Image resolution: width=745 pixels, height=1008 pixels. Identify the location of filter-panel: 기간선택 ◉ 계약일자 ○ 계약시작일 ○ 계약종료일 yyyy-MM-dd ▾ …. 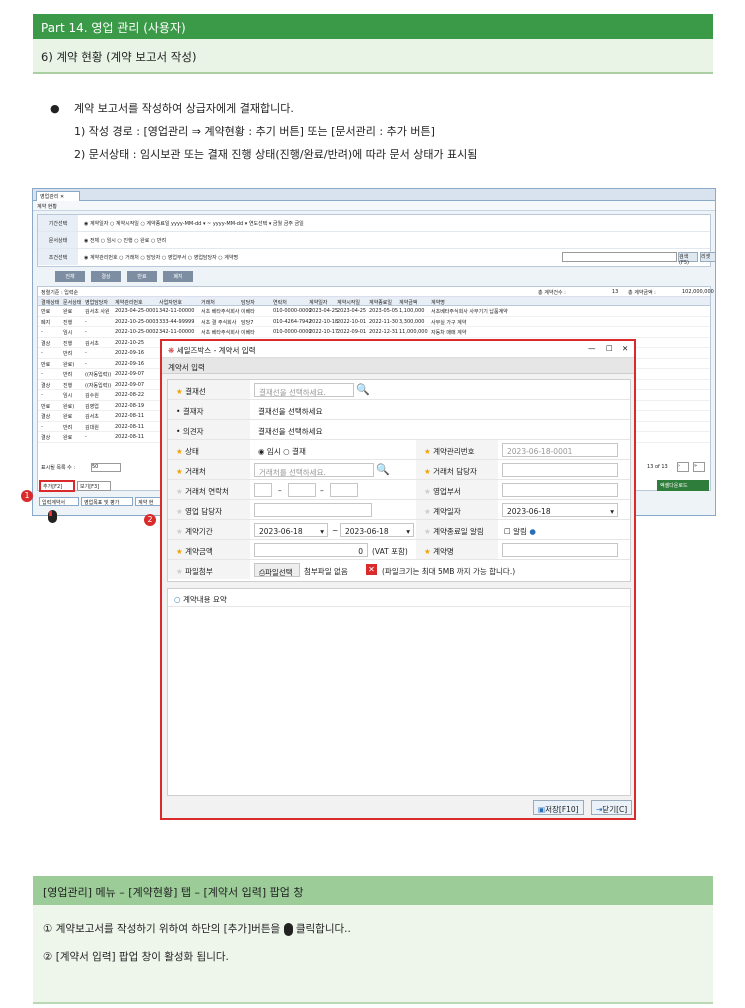
(376, 240).